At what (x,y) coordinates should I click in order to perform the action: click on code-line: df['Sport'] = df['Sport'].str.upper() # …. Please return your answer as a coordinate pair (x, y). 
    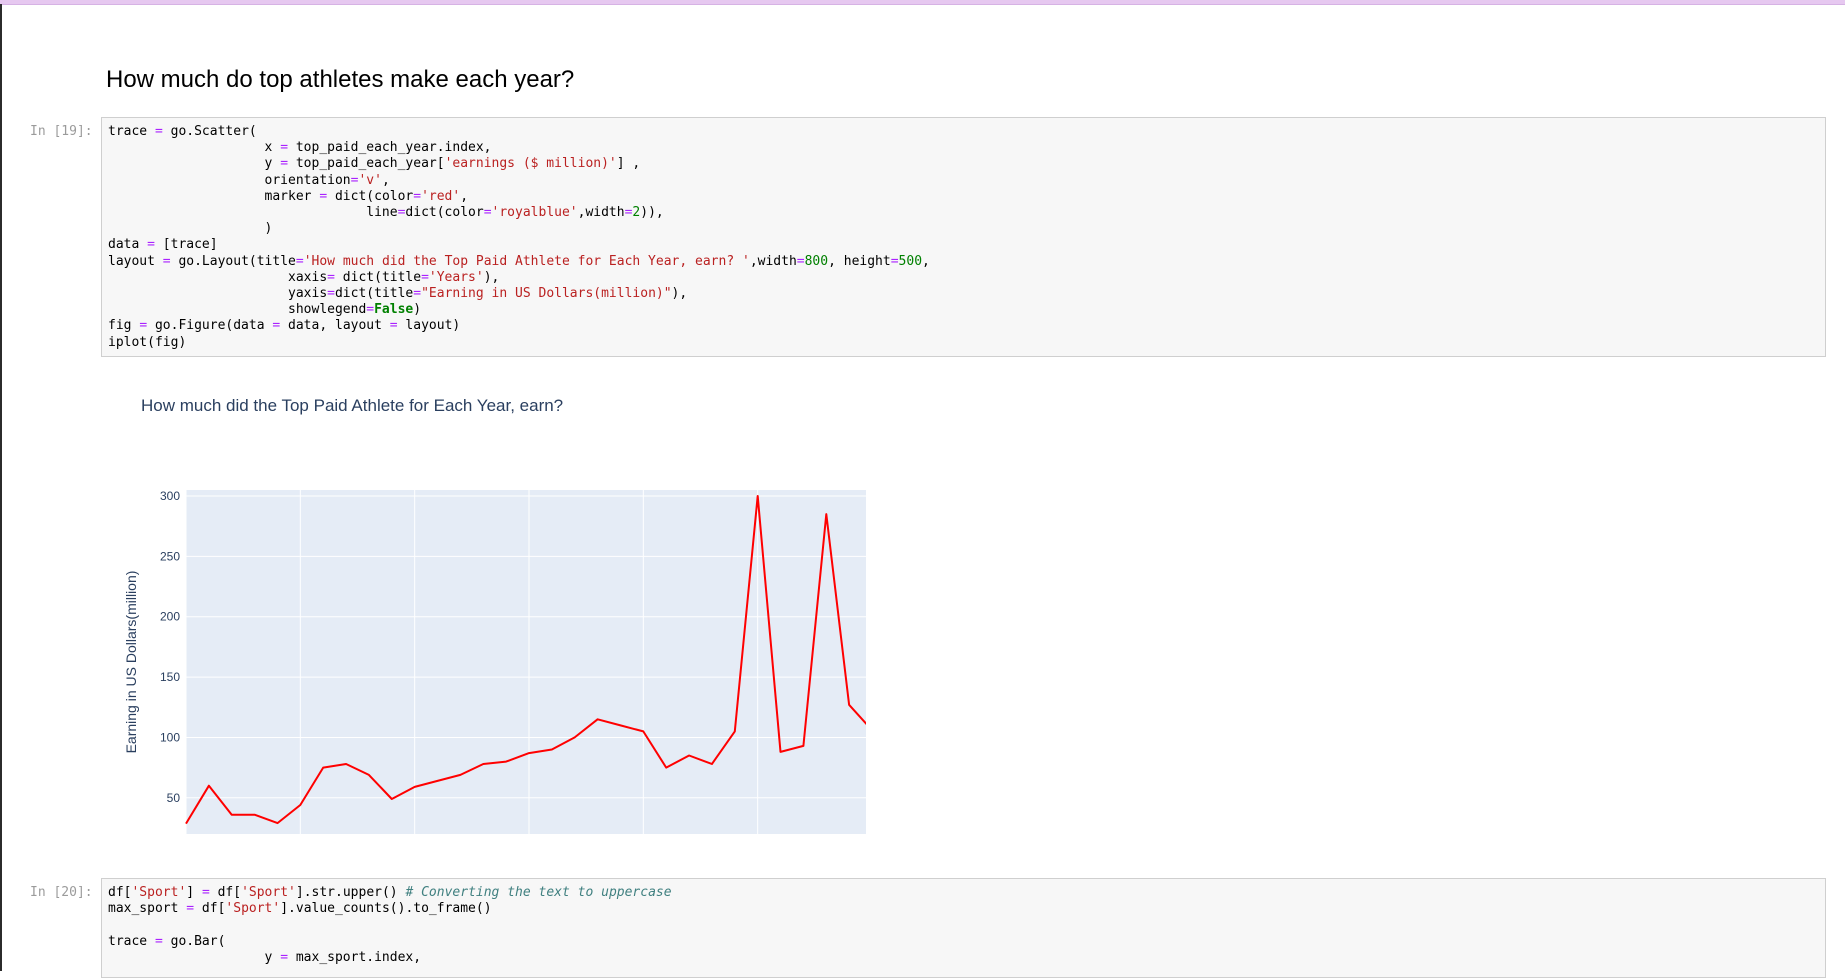
    Looking at the image, I should click on (390, 892).